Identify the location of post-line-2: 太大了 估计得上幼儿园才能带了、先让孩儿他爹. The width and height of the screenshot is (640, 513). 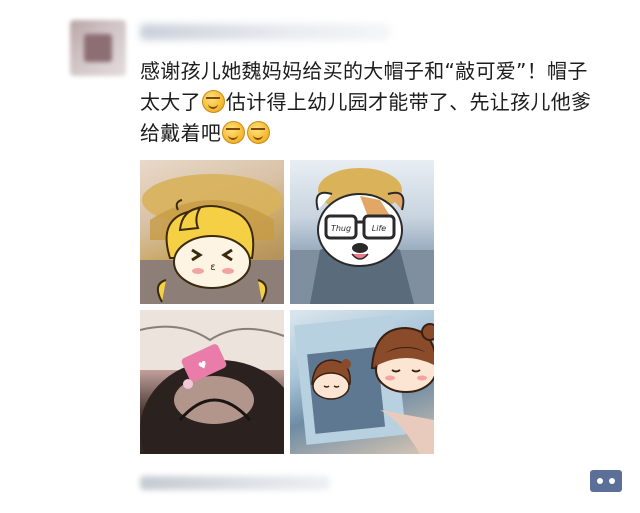
(380, 102).